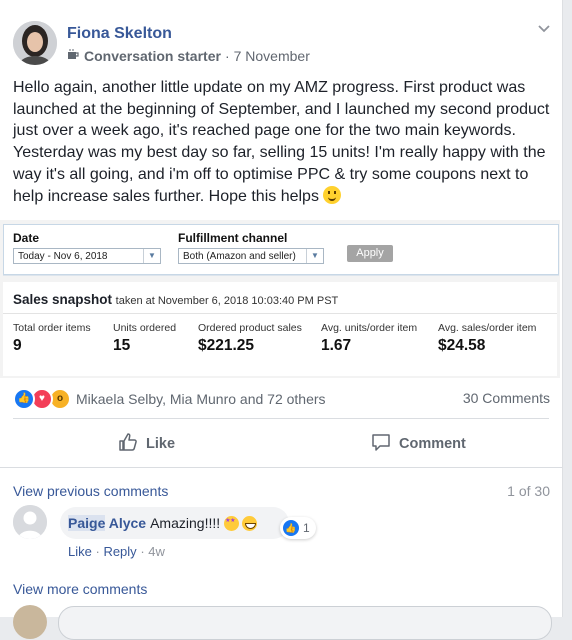 The image size is (572, 640). Describe the element at coordinates (63, 256) in the screenshot. I see `date-select-value: Today - Nov 6, 2018` at that location.